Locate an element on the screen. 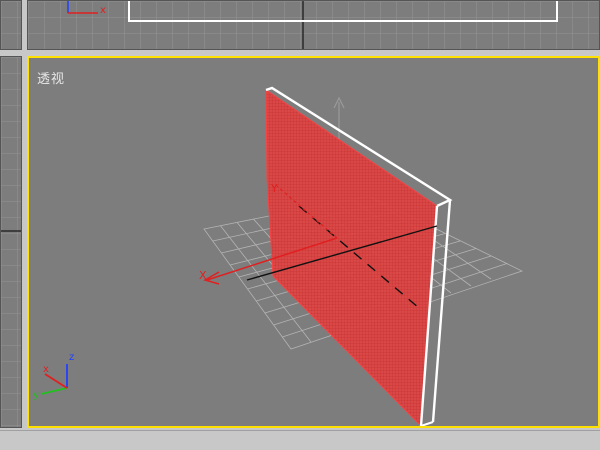 The height and width of the screenshot is (450, 600). tripod-z-label: z is located at coordinates (71, 357).